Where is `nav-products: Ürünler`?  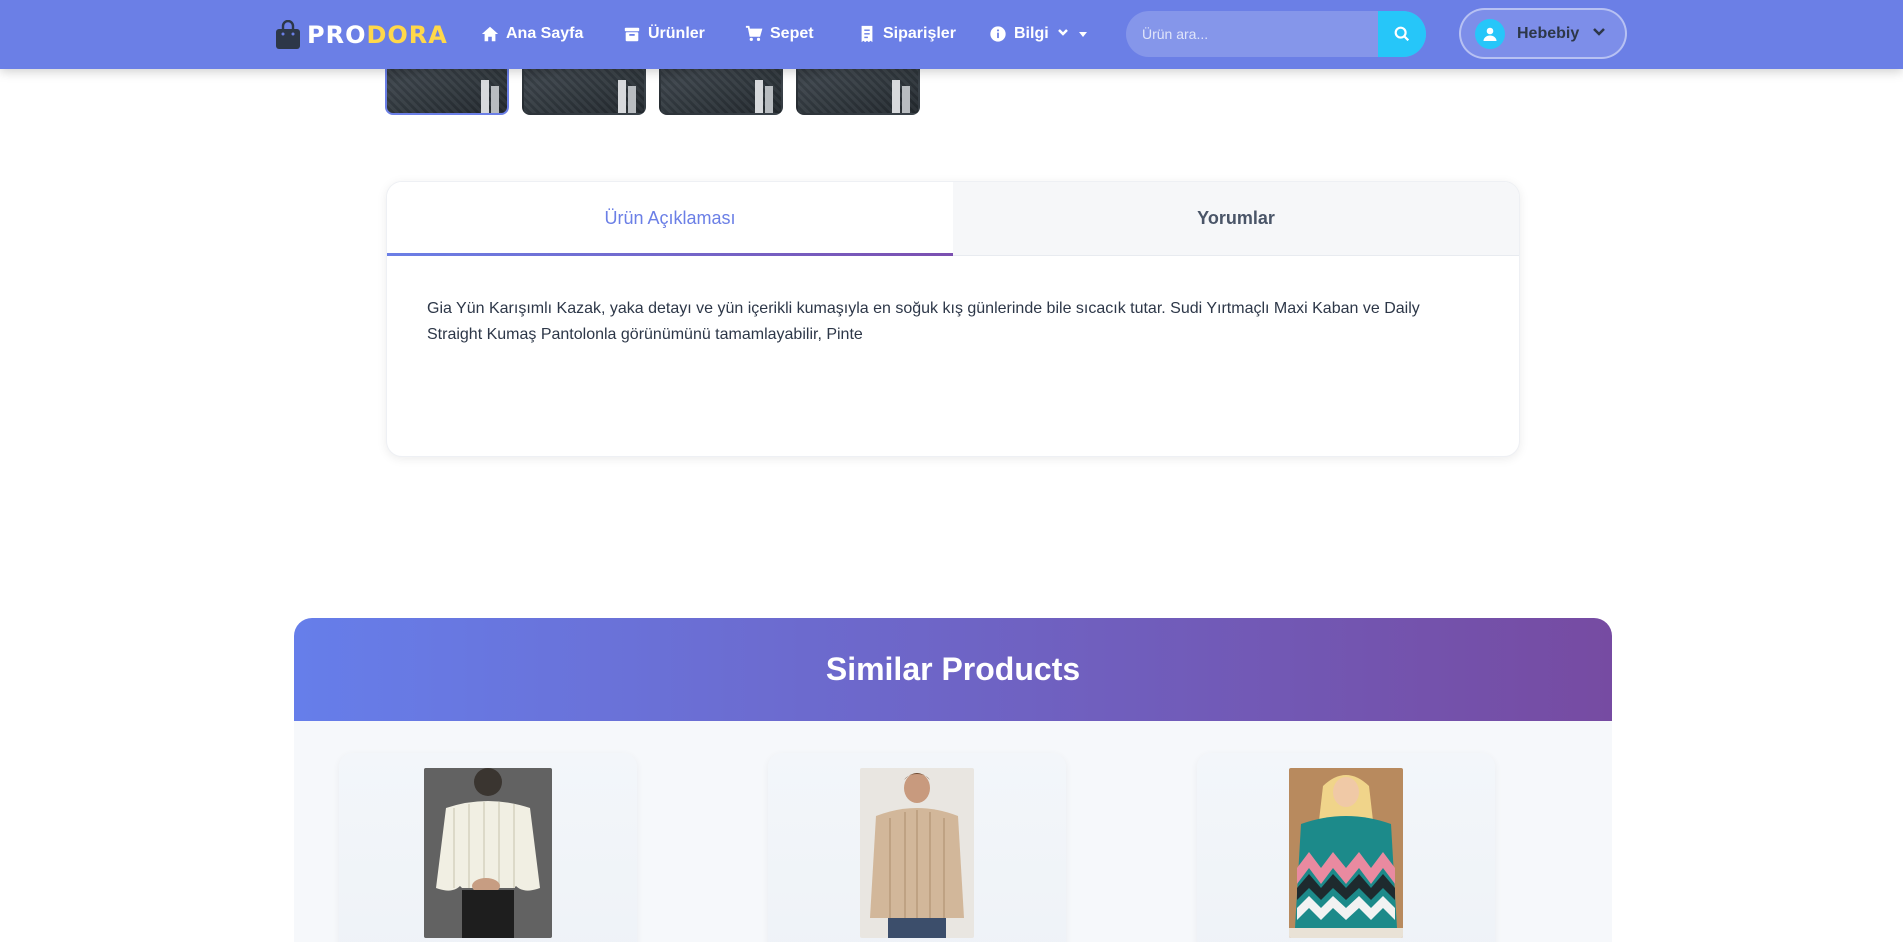
nav-products: Ürünler is located at coordinates (664, 34).